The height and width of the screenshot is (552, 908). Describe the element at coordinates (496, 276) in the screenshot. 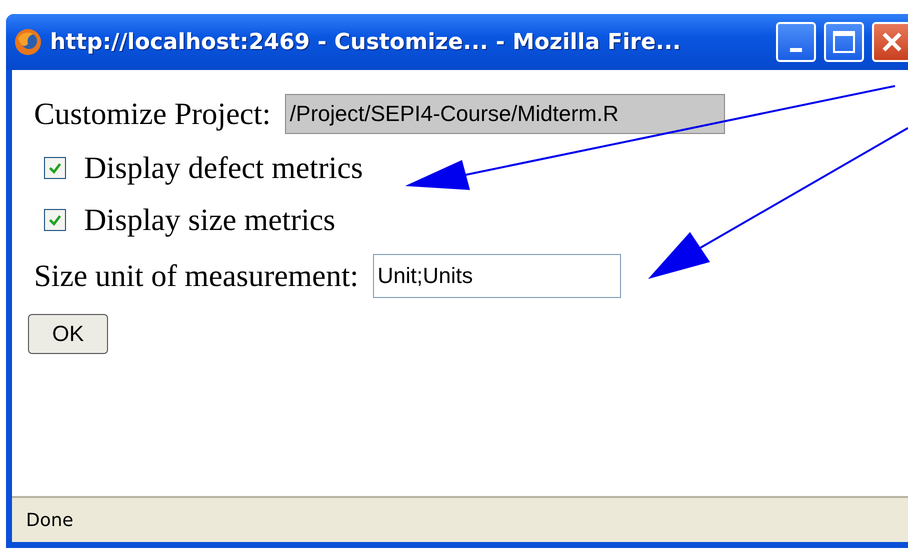

I see `size-unit-field: Unit;Units` at that location.